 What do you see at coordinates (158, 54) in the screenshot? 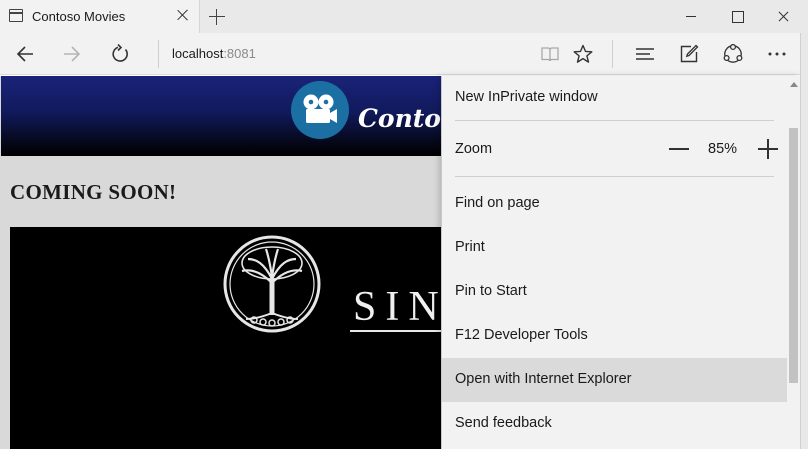
I see `address-divider` at bounding box center [158, 54].